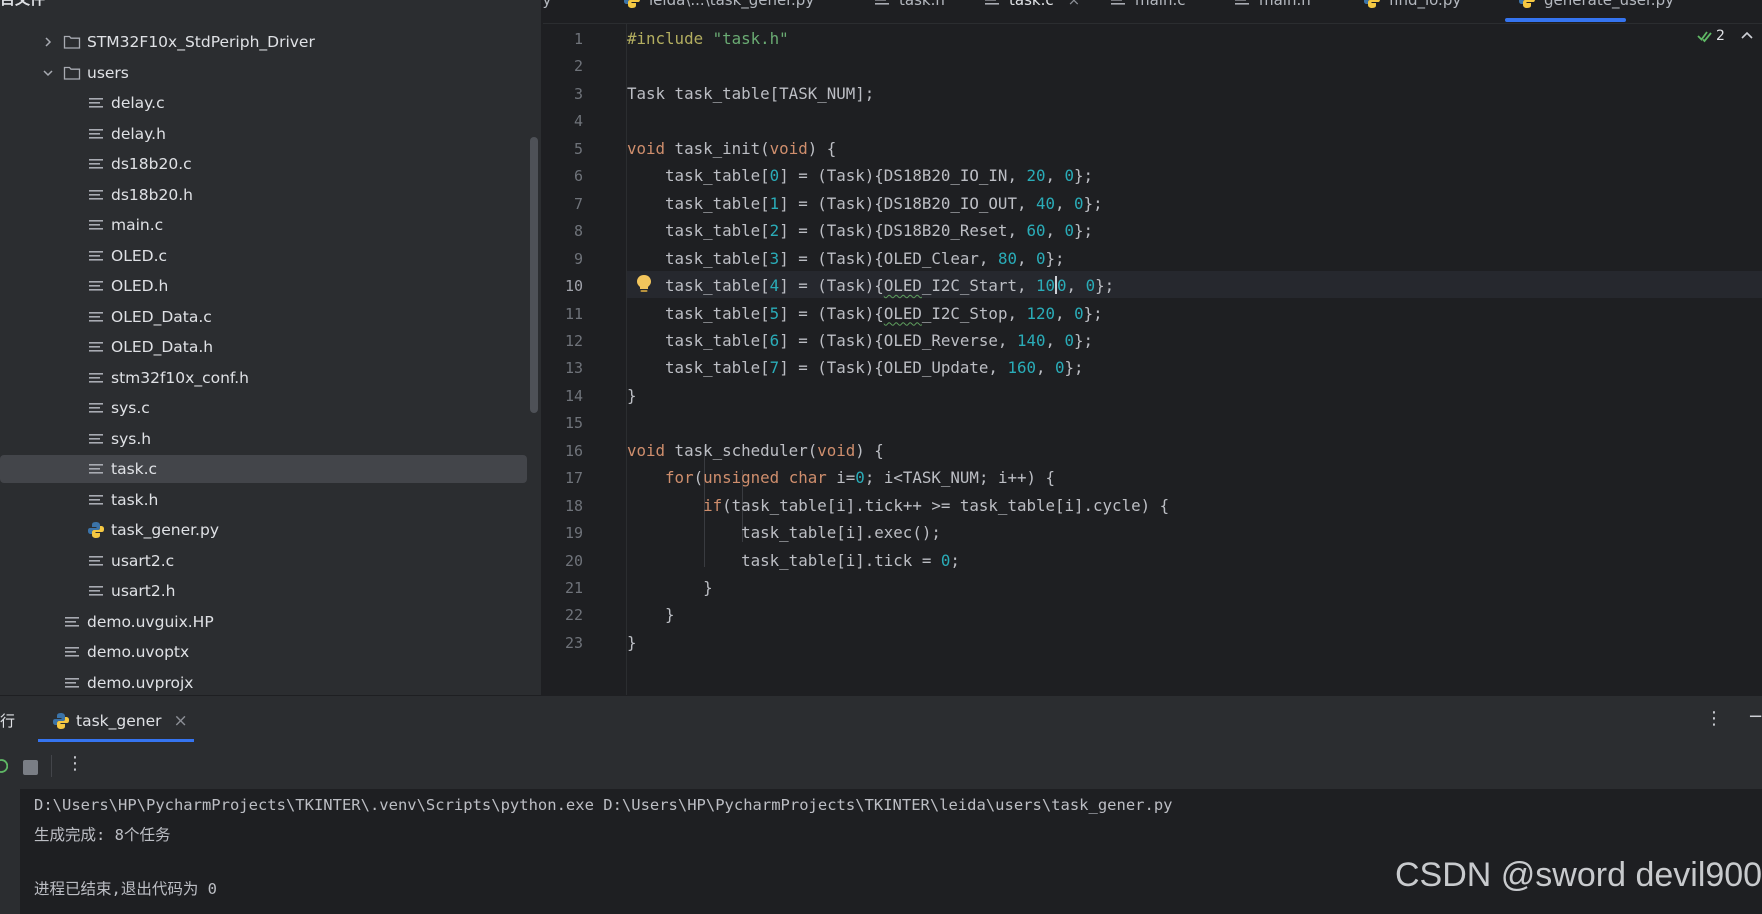  Describe the element at coordinates (150, 621) in the screenshot. I see `tree-item-label: demo.uvguix.HP` at that location.